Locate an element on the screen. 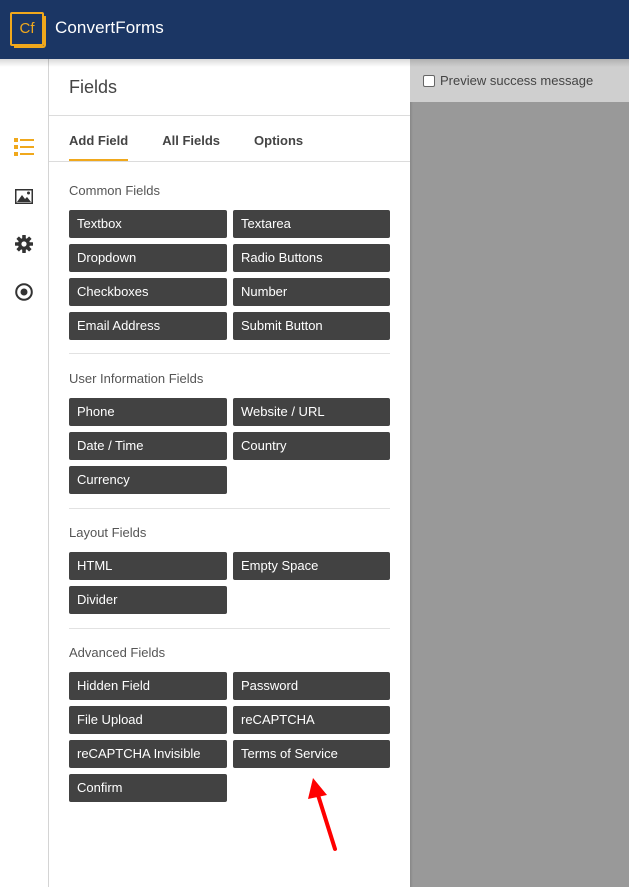  tab-all-fields: All Fields is located at coordinates (191, 138).